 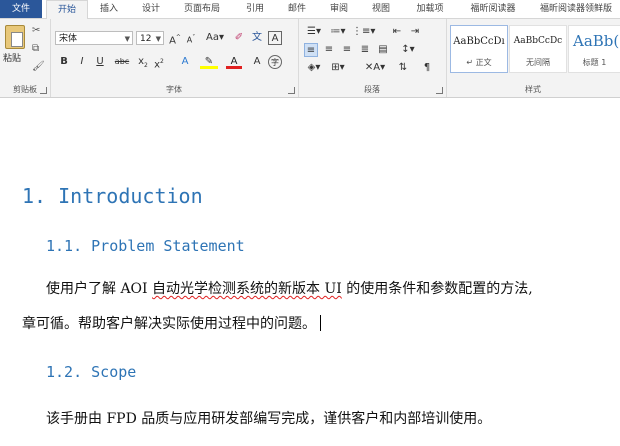 What do you see at coordinates (68, 39) in the screenshot?
I see `font-name-value: 宋体` at bounding box center [68, 39].